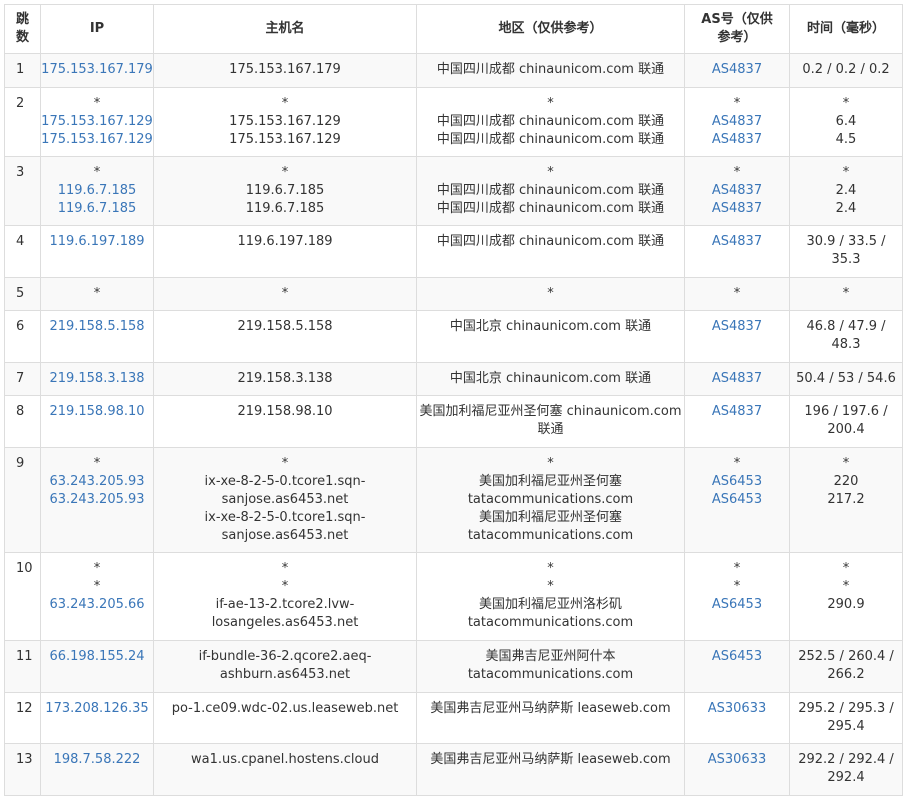 This screenshot has width=904, height=796. What do you see at coordinates (97, 709) in the screenshot?
I see `ip-cell-line: 173.208.126.35` at bounding box center [97, 709].